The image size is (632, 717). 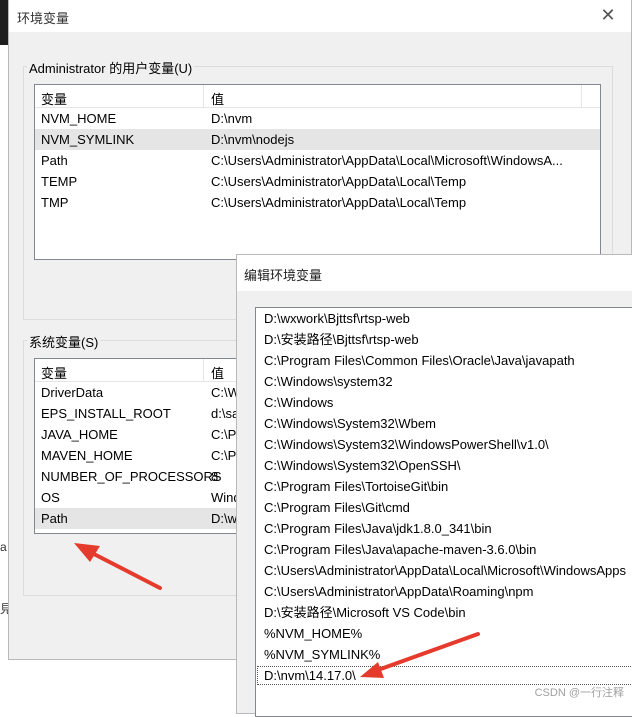 I want to click on annotation-arrows, so click(x=277, y=610).